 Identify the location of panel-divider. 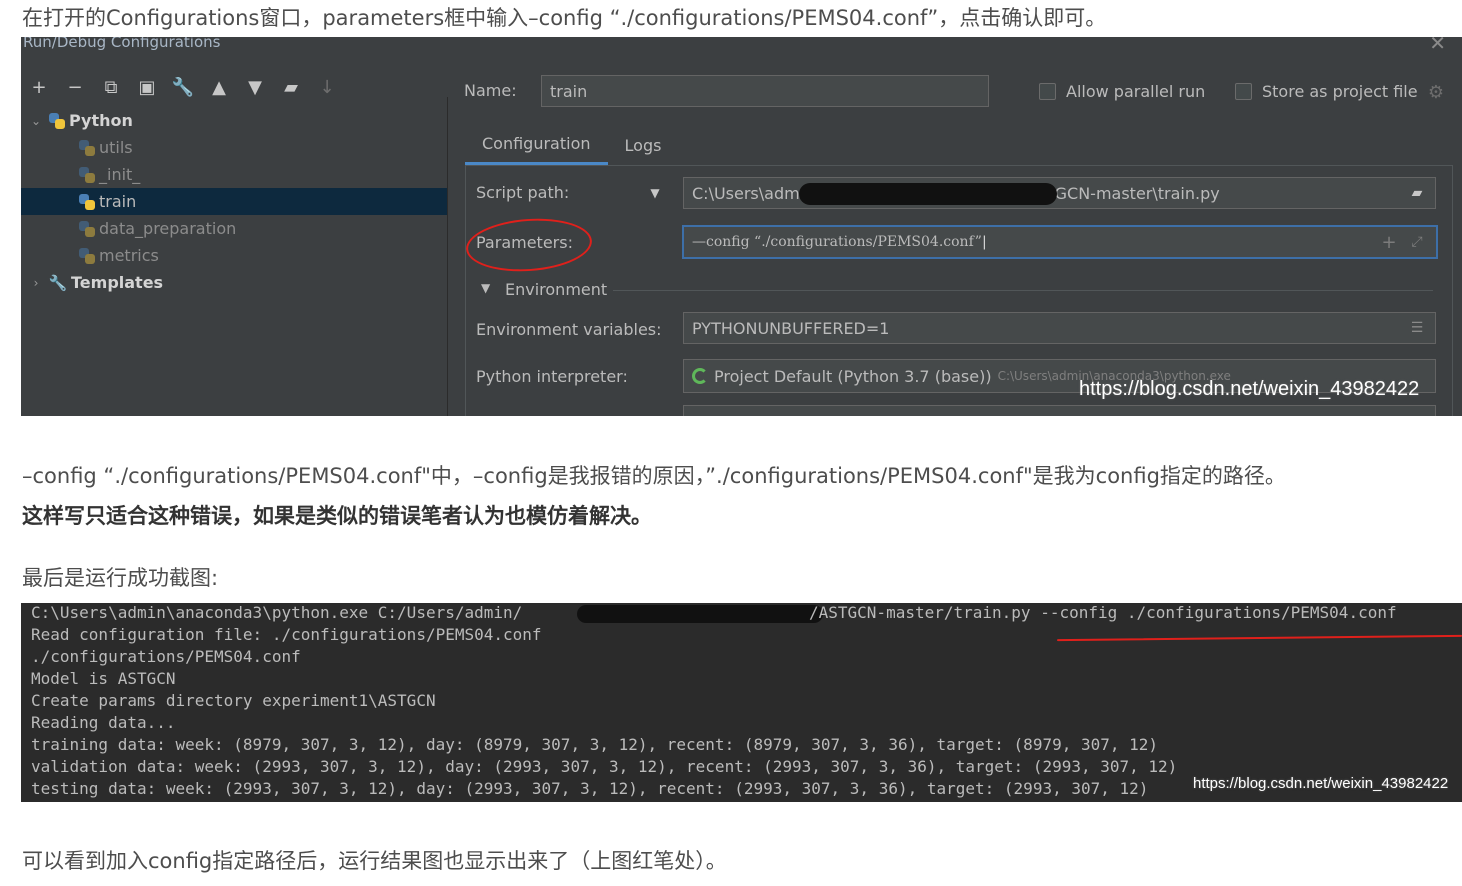
(447, 256).